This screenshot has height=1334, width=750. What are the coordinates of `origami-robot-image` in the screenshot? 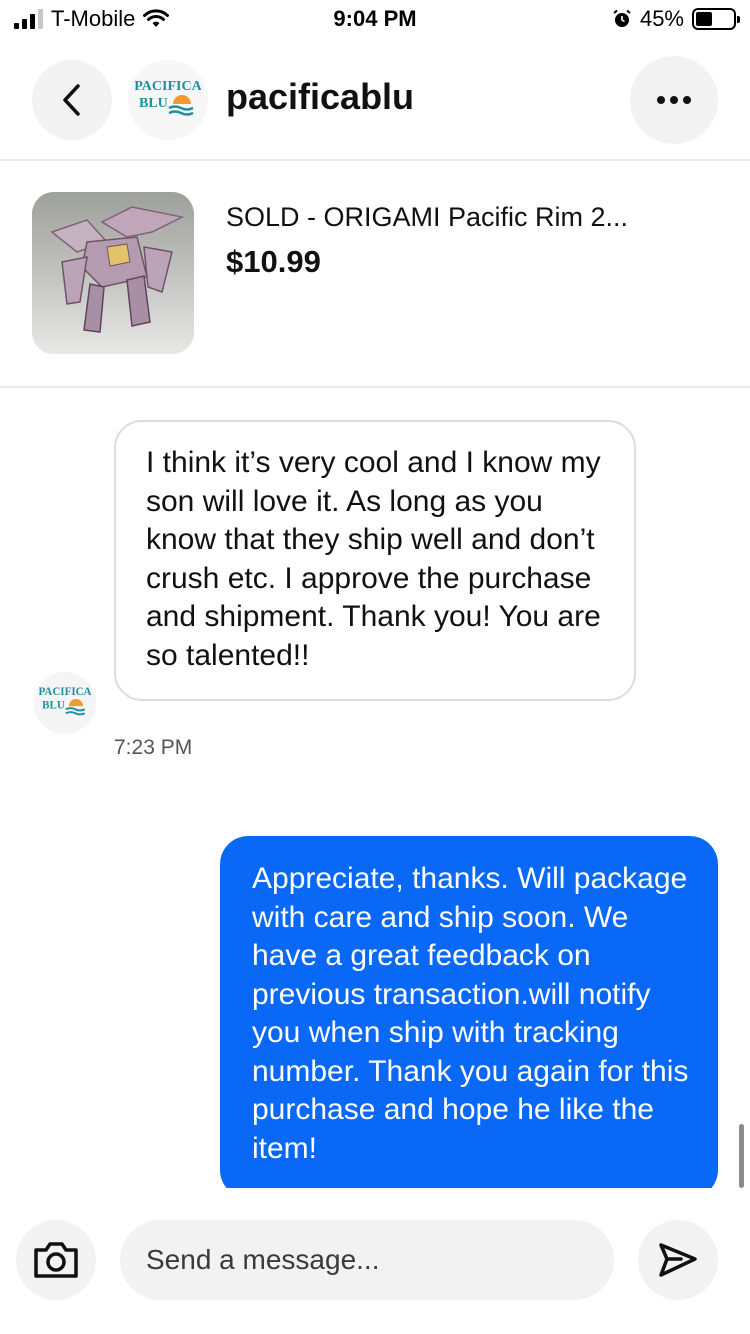 It's located at (113, 273).